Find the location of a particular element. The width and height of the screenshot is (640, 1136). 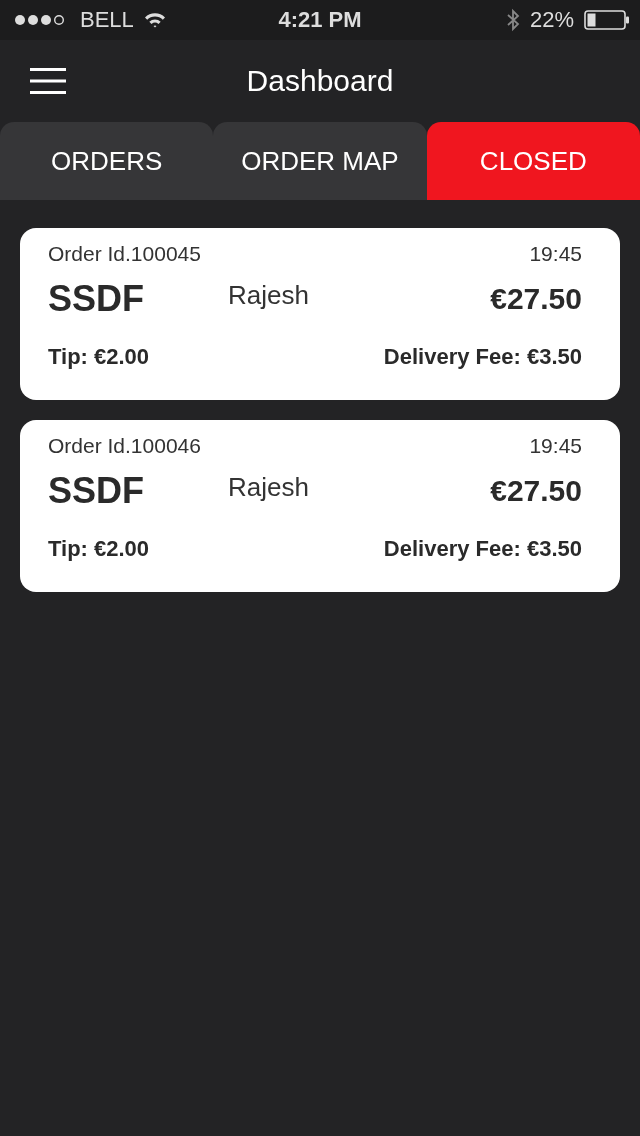

order-id: Order Id.100046 is located at coordinates (124, 446).